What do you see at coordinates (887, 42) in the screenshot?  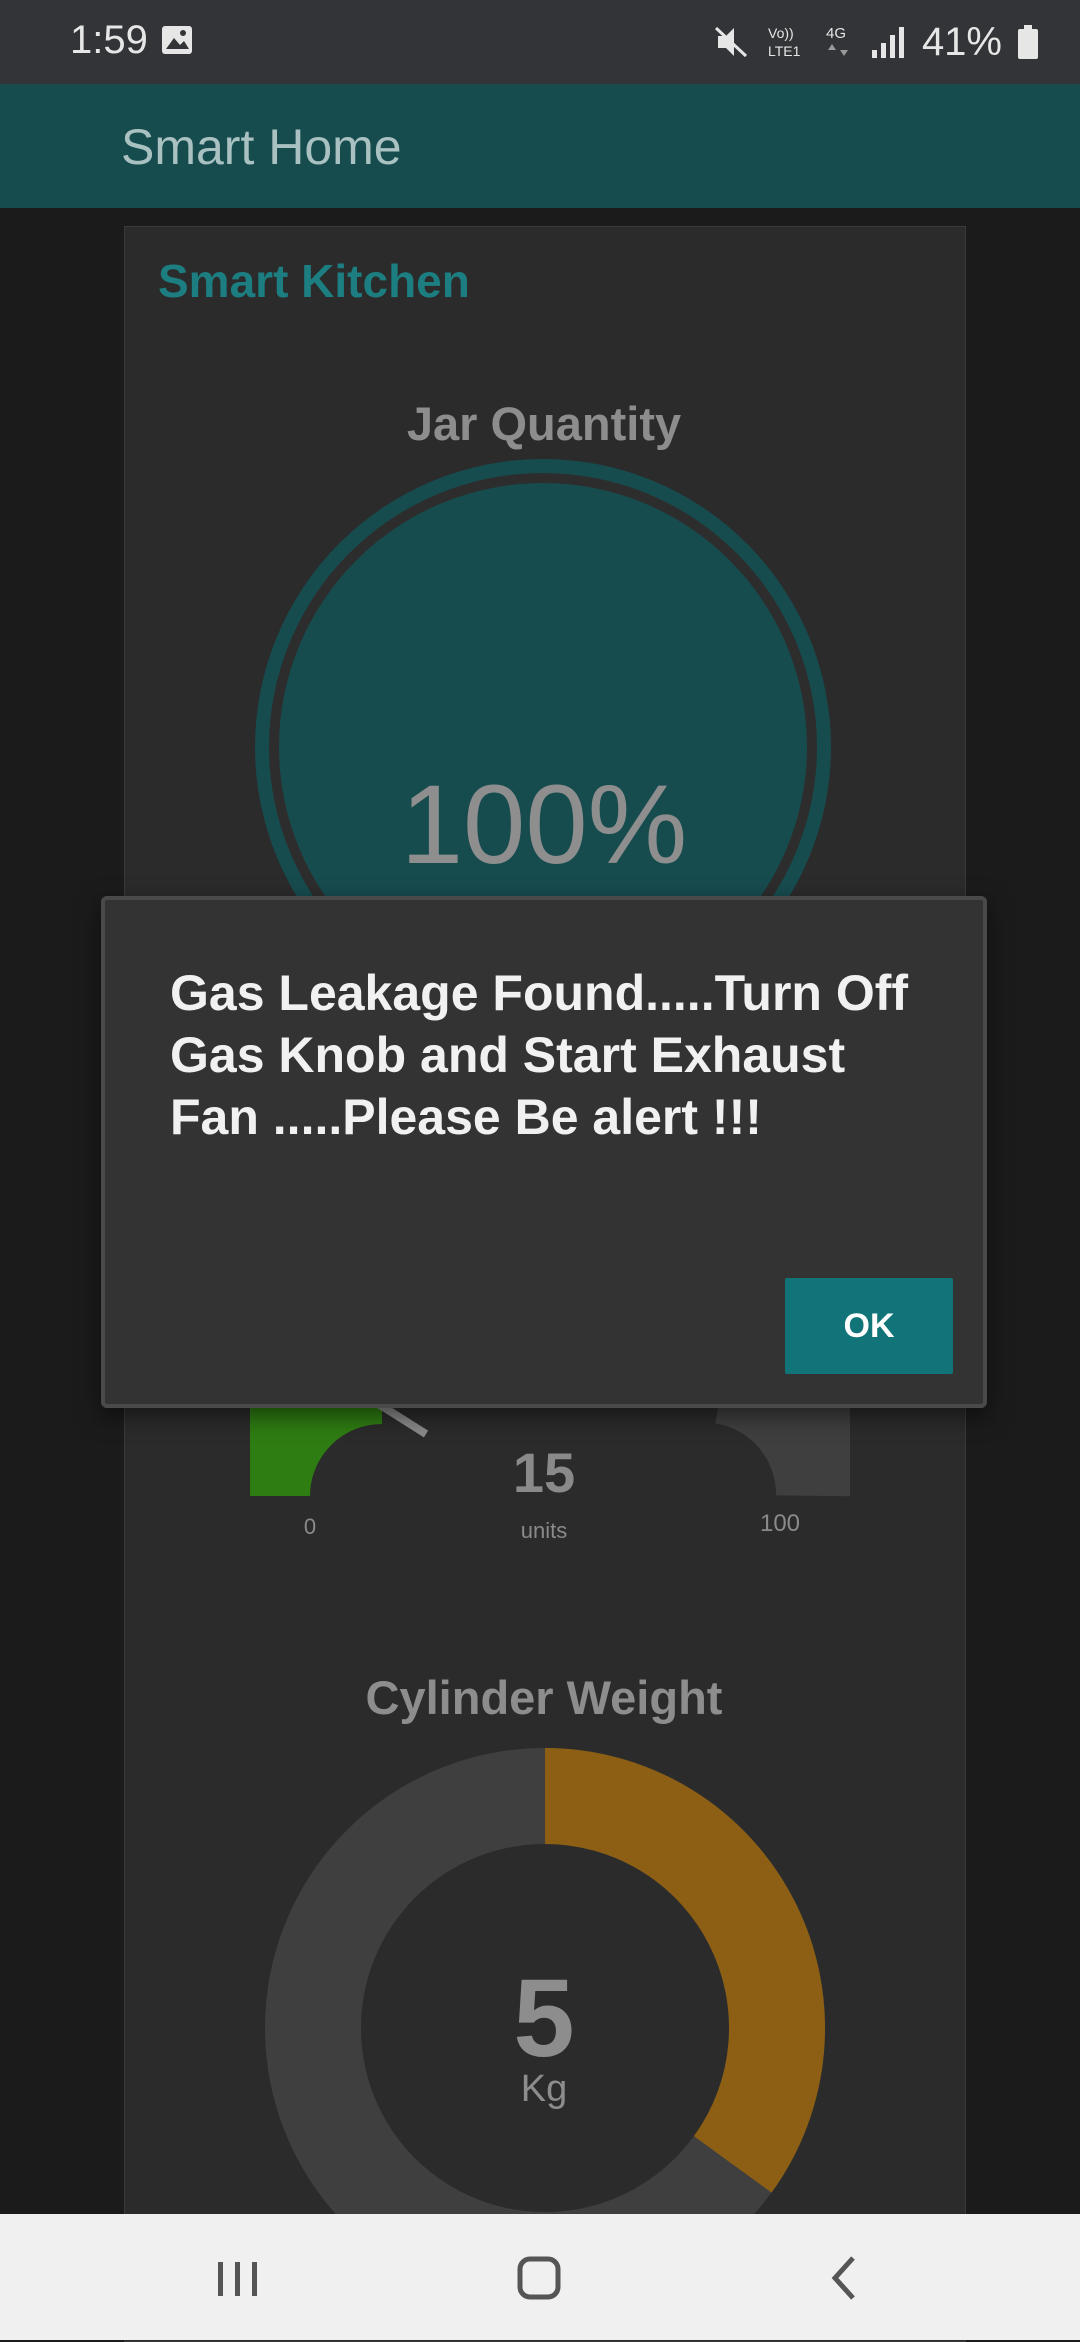 I see `signal-icon` at bounding box center [887, 42].